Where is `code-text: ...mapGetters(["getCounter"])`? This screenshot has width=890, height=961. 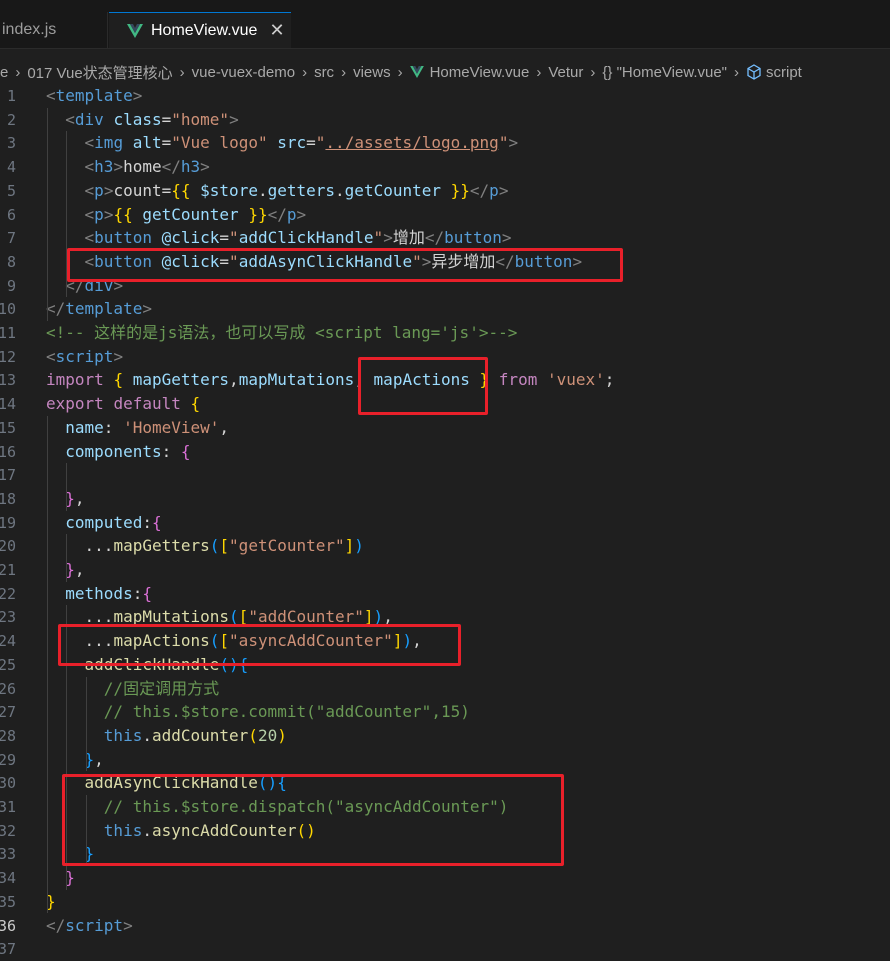
code-text: ...mapGetters(["getCounter"]) is located at coordinates (205, 546).